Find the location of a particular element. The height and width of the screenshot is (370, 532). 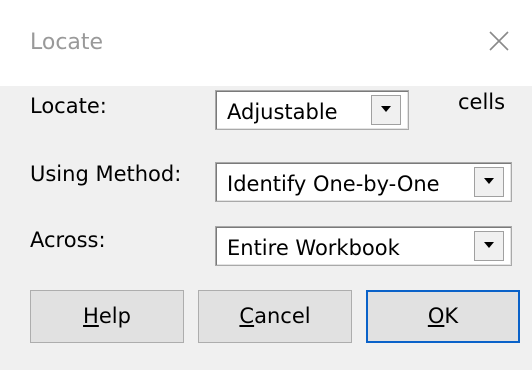

method-dropdown: Identify One-by-One is located at coordinates (363, 182).